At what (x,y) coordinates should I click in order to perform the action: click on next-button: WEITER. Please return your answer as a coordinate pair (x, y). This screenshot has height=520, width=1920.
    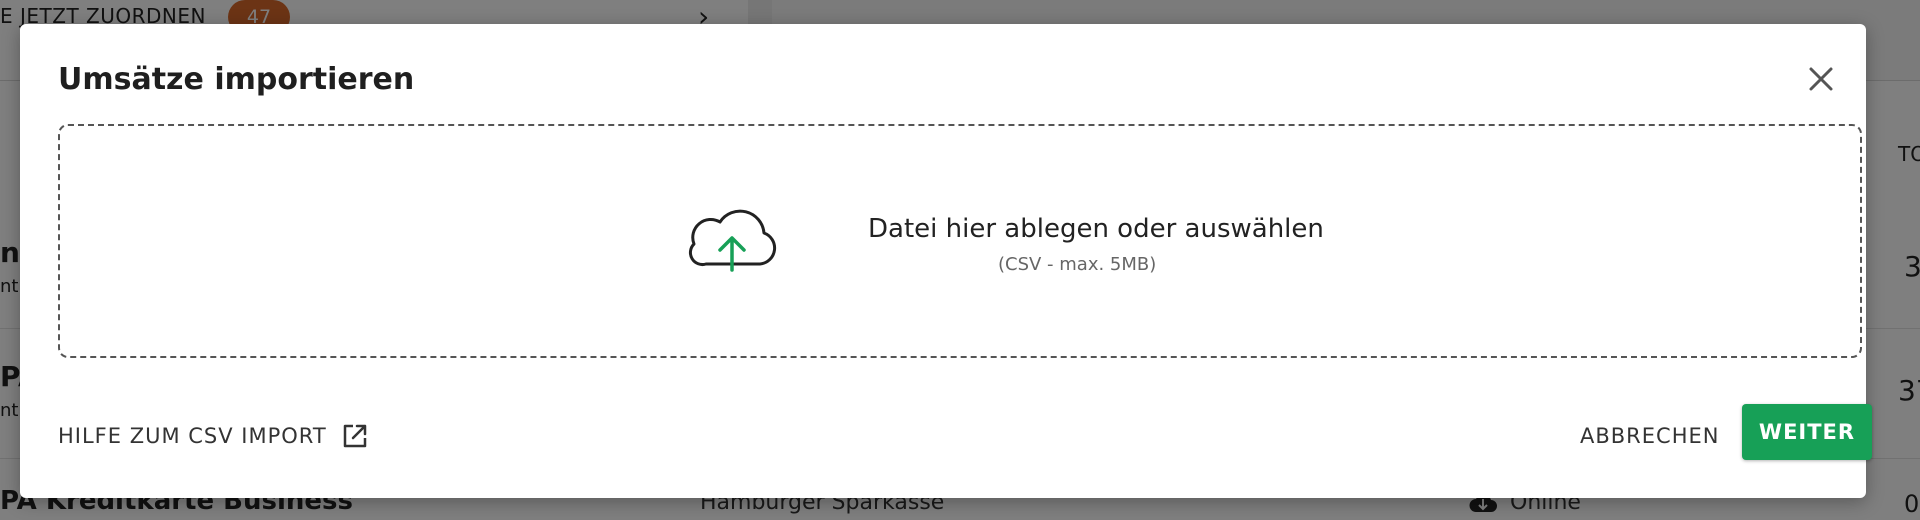
    Looking at the image, I should click on (1807, 432).